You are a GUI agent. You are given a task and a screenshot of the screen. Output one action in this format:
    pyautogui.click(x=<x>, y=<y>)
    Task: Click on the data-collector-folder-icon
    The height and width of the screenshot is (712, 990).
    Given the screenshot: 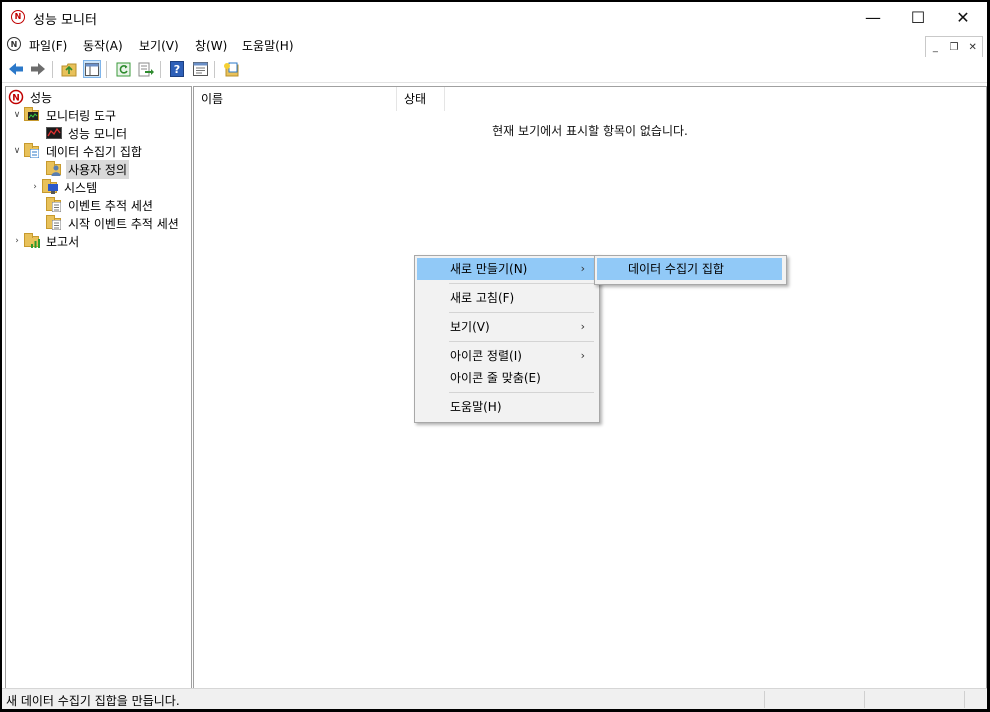 What is the action you would take?
    pyautogui.click(x=32, y=151)
    